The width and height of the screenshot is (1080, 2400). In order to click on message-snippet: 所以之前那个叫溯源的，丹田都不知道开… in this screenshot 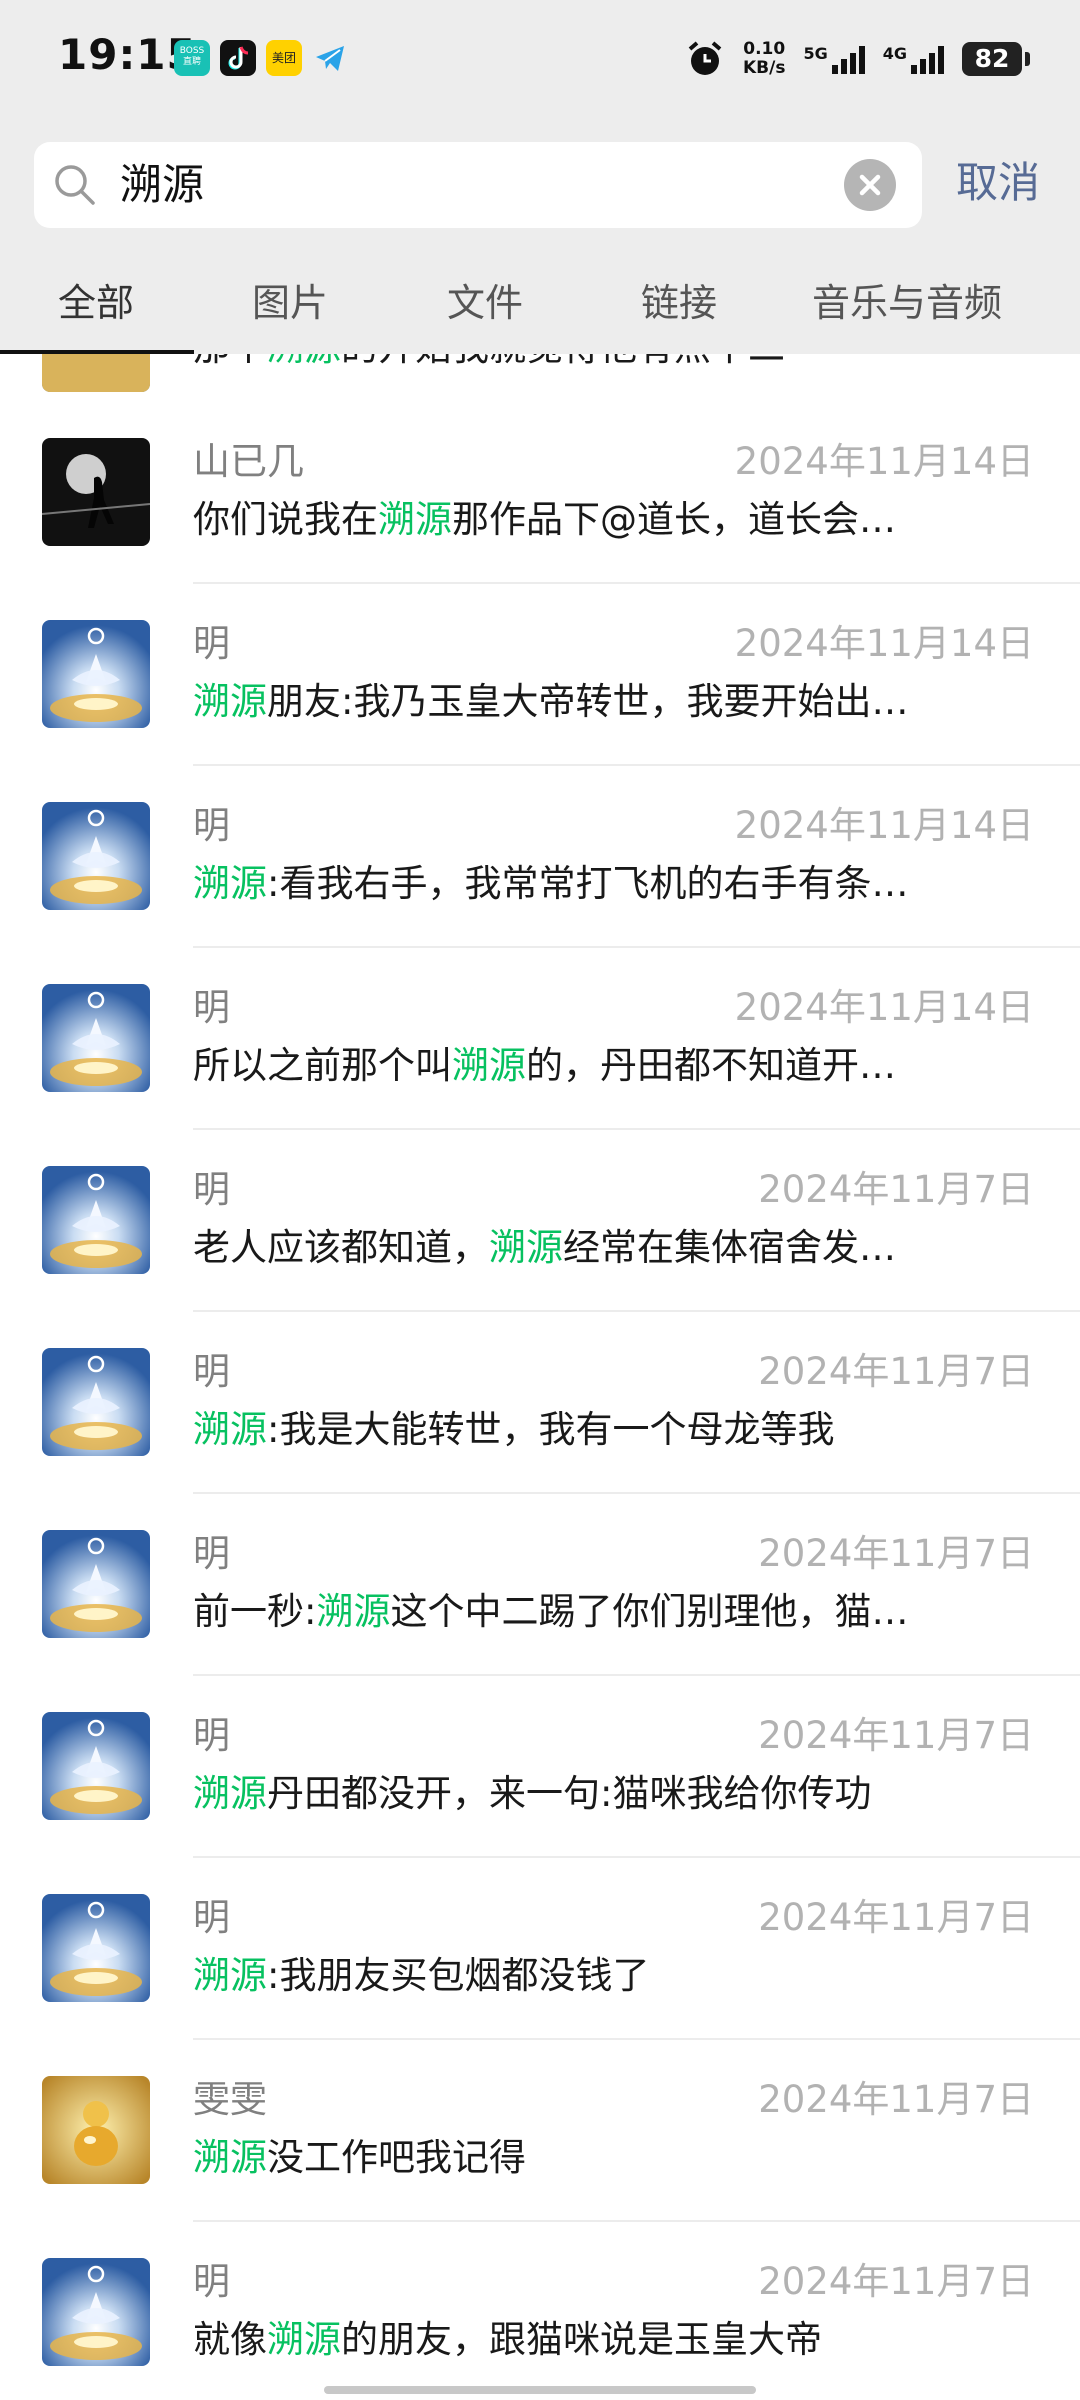, I will do `click(544, 1065)`.